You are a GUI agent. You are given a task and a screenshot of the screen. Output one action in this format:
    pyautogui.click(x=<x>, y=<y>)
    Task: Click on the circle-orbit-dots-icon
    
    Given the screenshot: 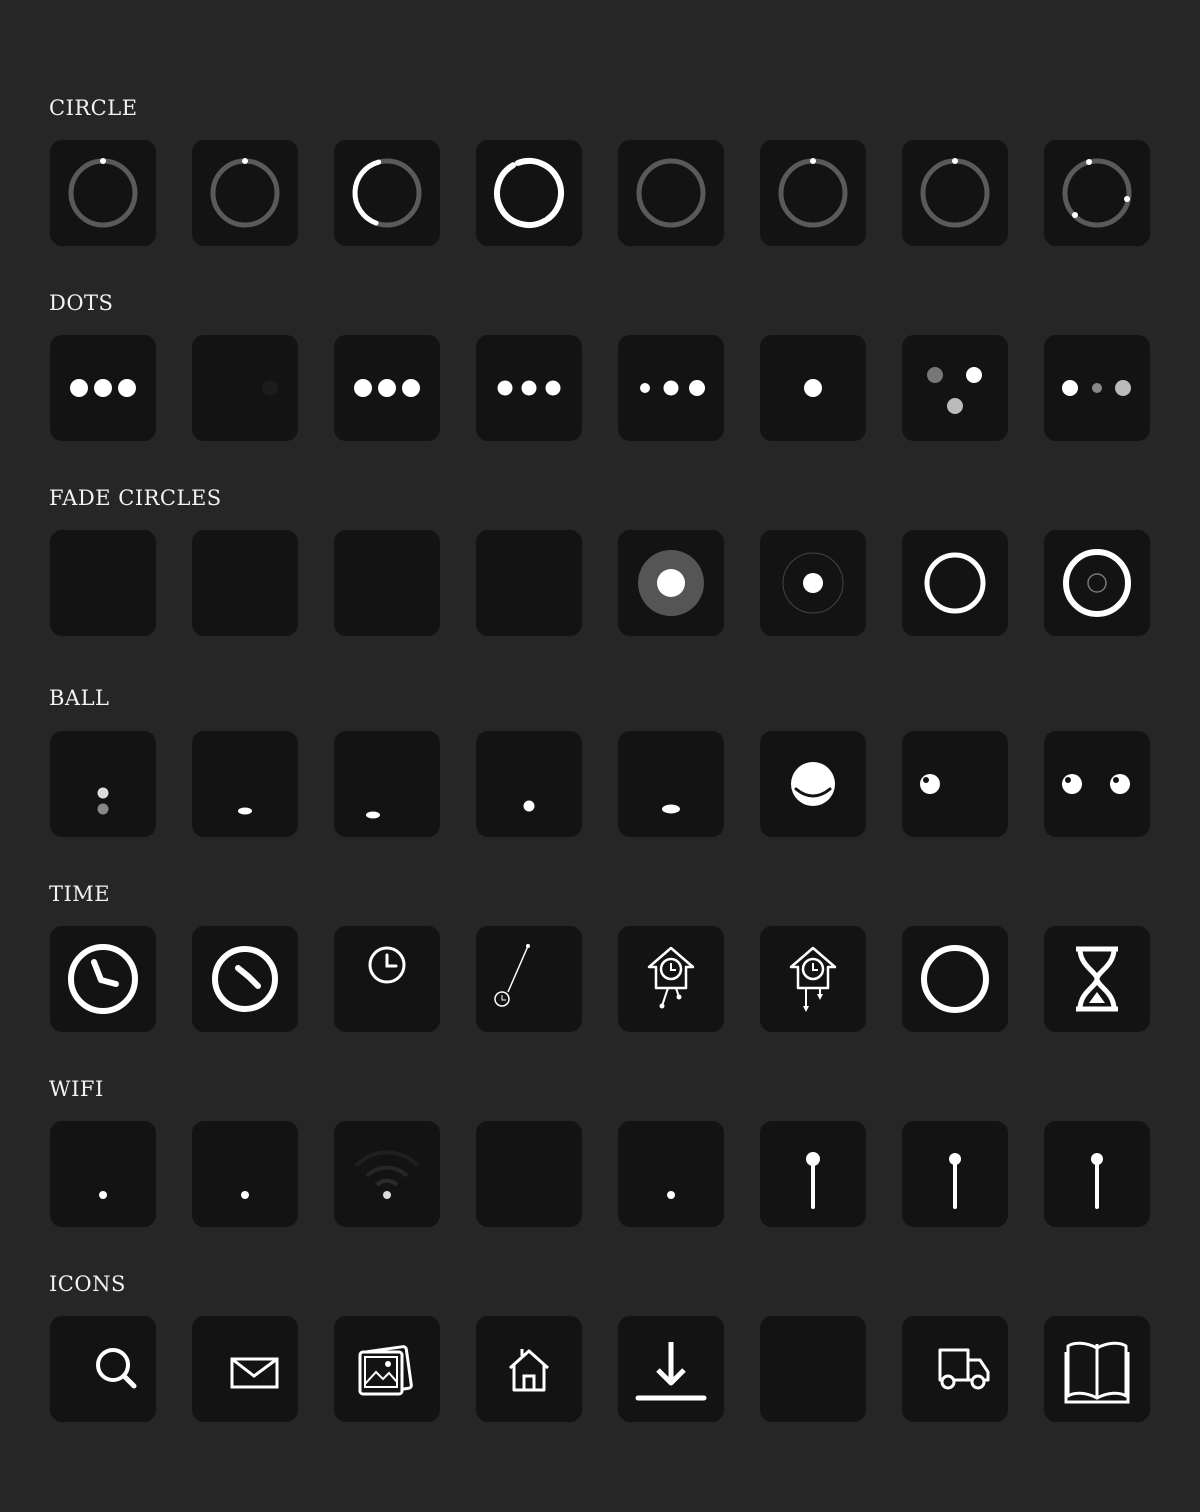 What is the action you would take?
    pyautogui.click(x=1097, y=193)
    